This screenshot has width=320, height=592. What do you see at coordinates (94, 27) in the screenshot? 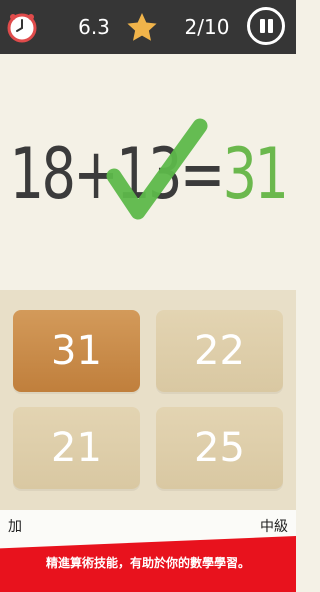
I see `timer-value: 6.3` at bounding box center [94, 27].